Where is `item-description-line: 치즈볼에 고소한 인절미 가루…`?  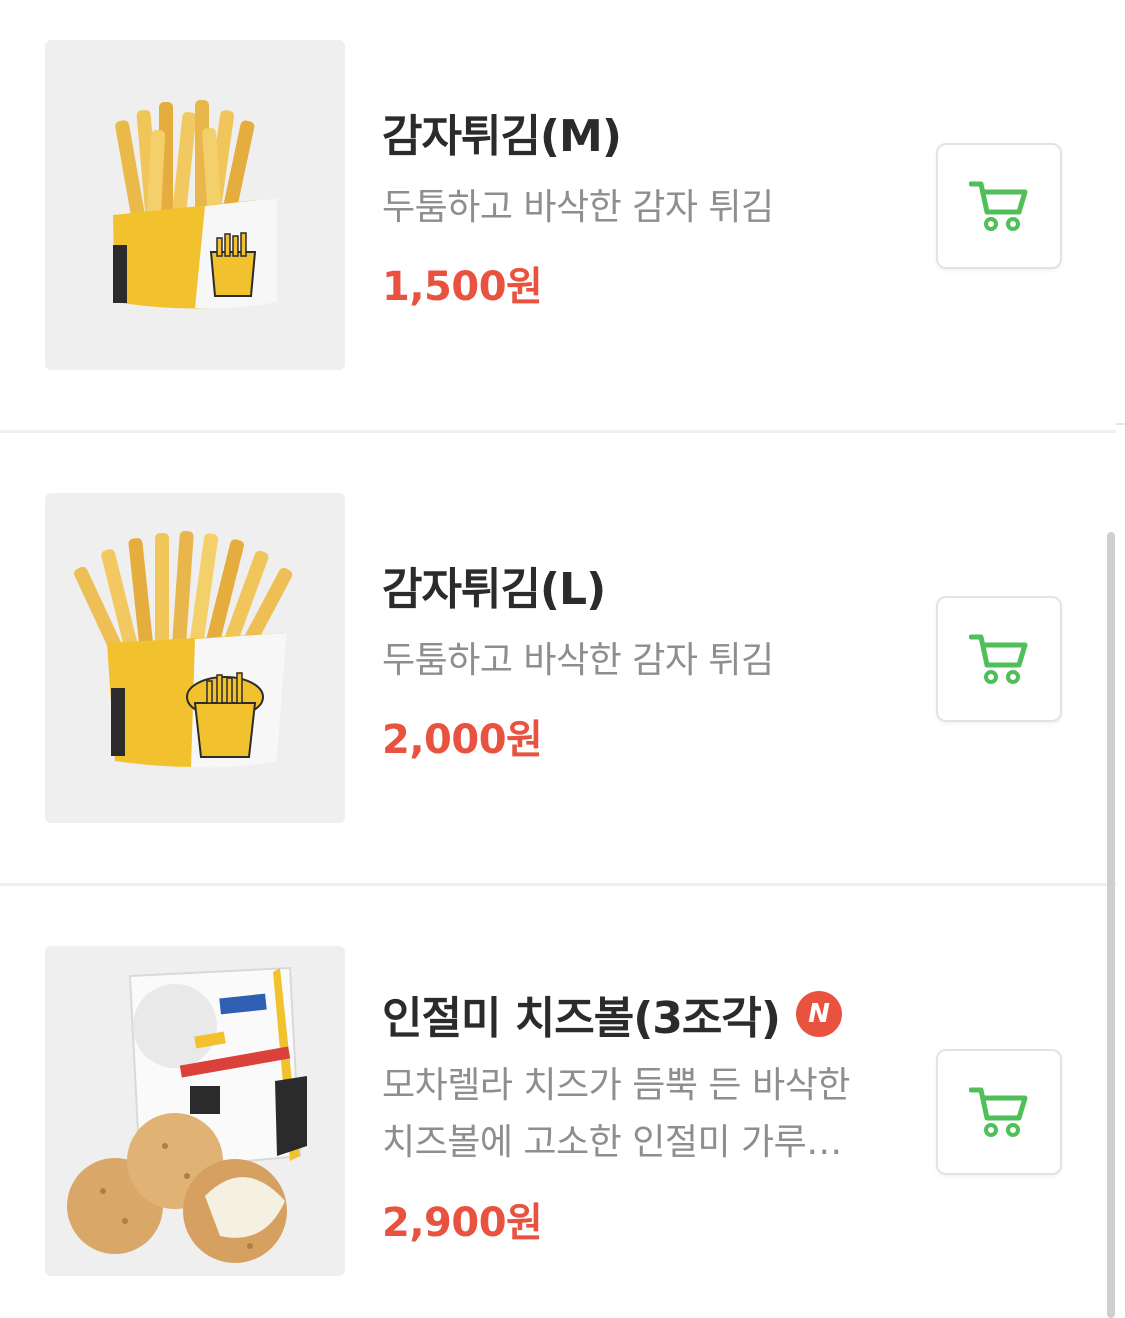
item-description-line: 치즈볼에 고소한 인절미 가루… is located at coordinates (612, 1142).